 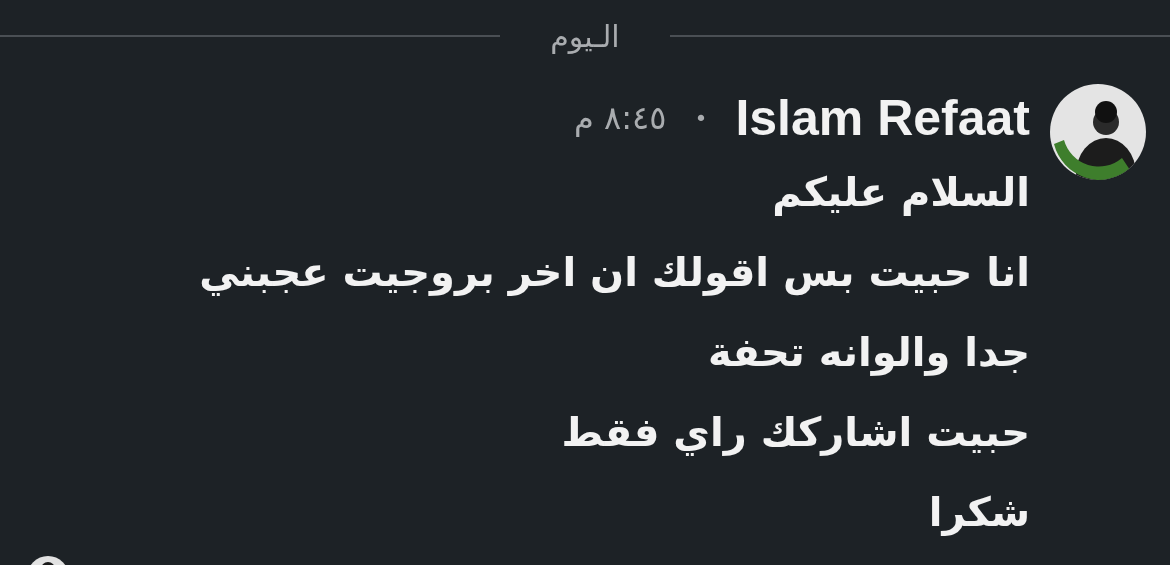 I want to click on message-time: ٨:٤٥ م, so click(x=620, y=118).